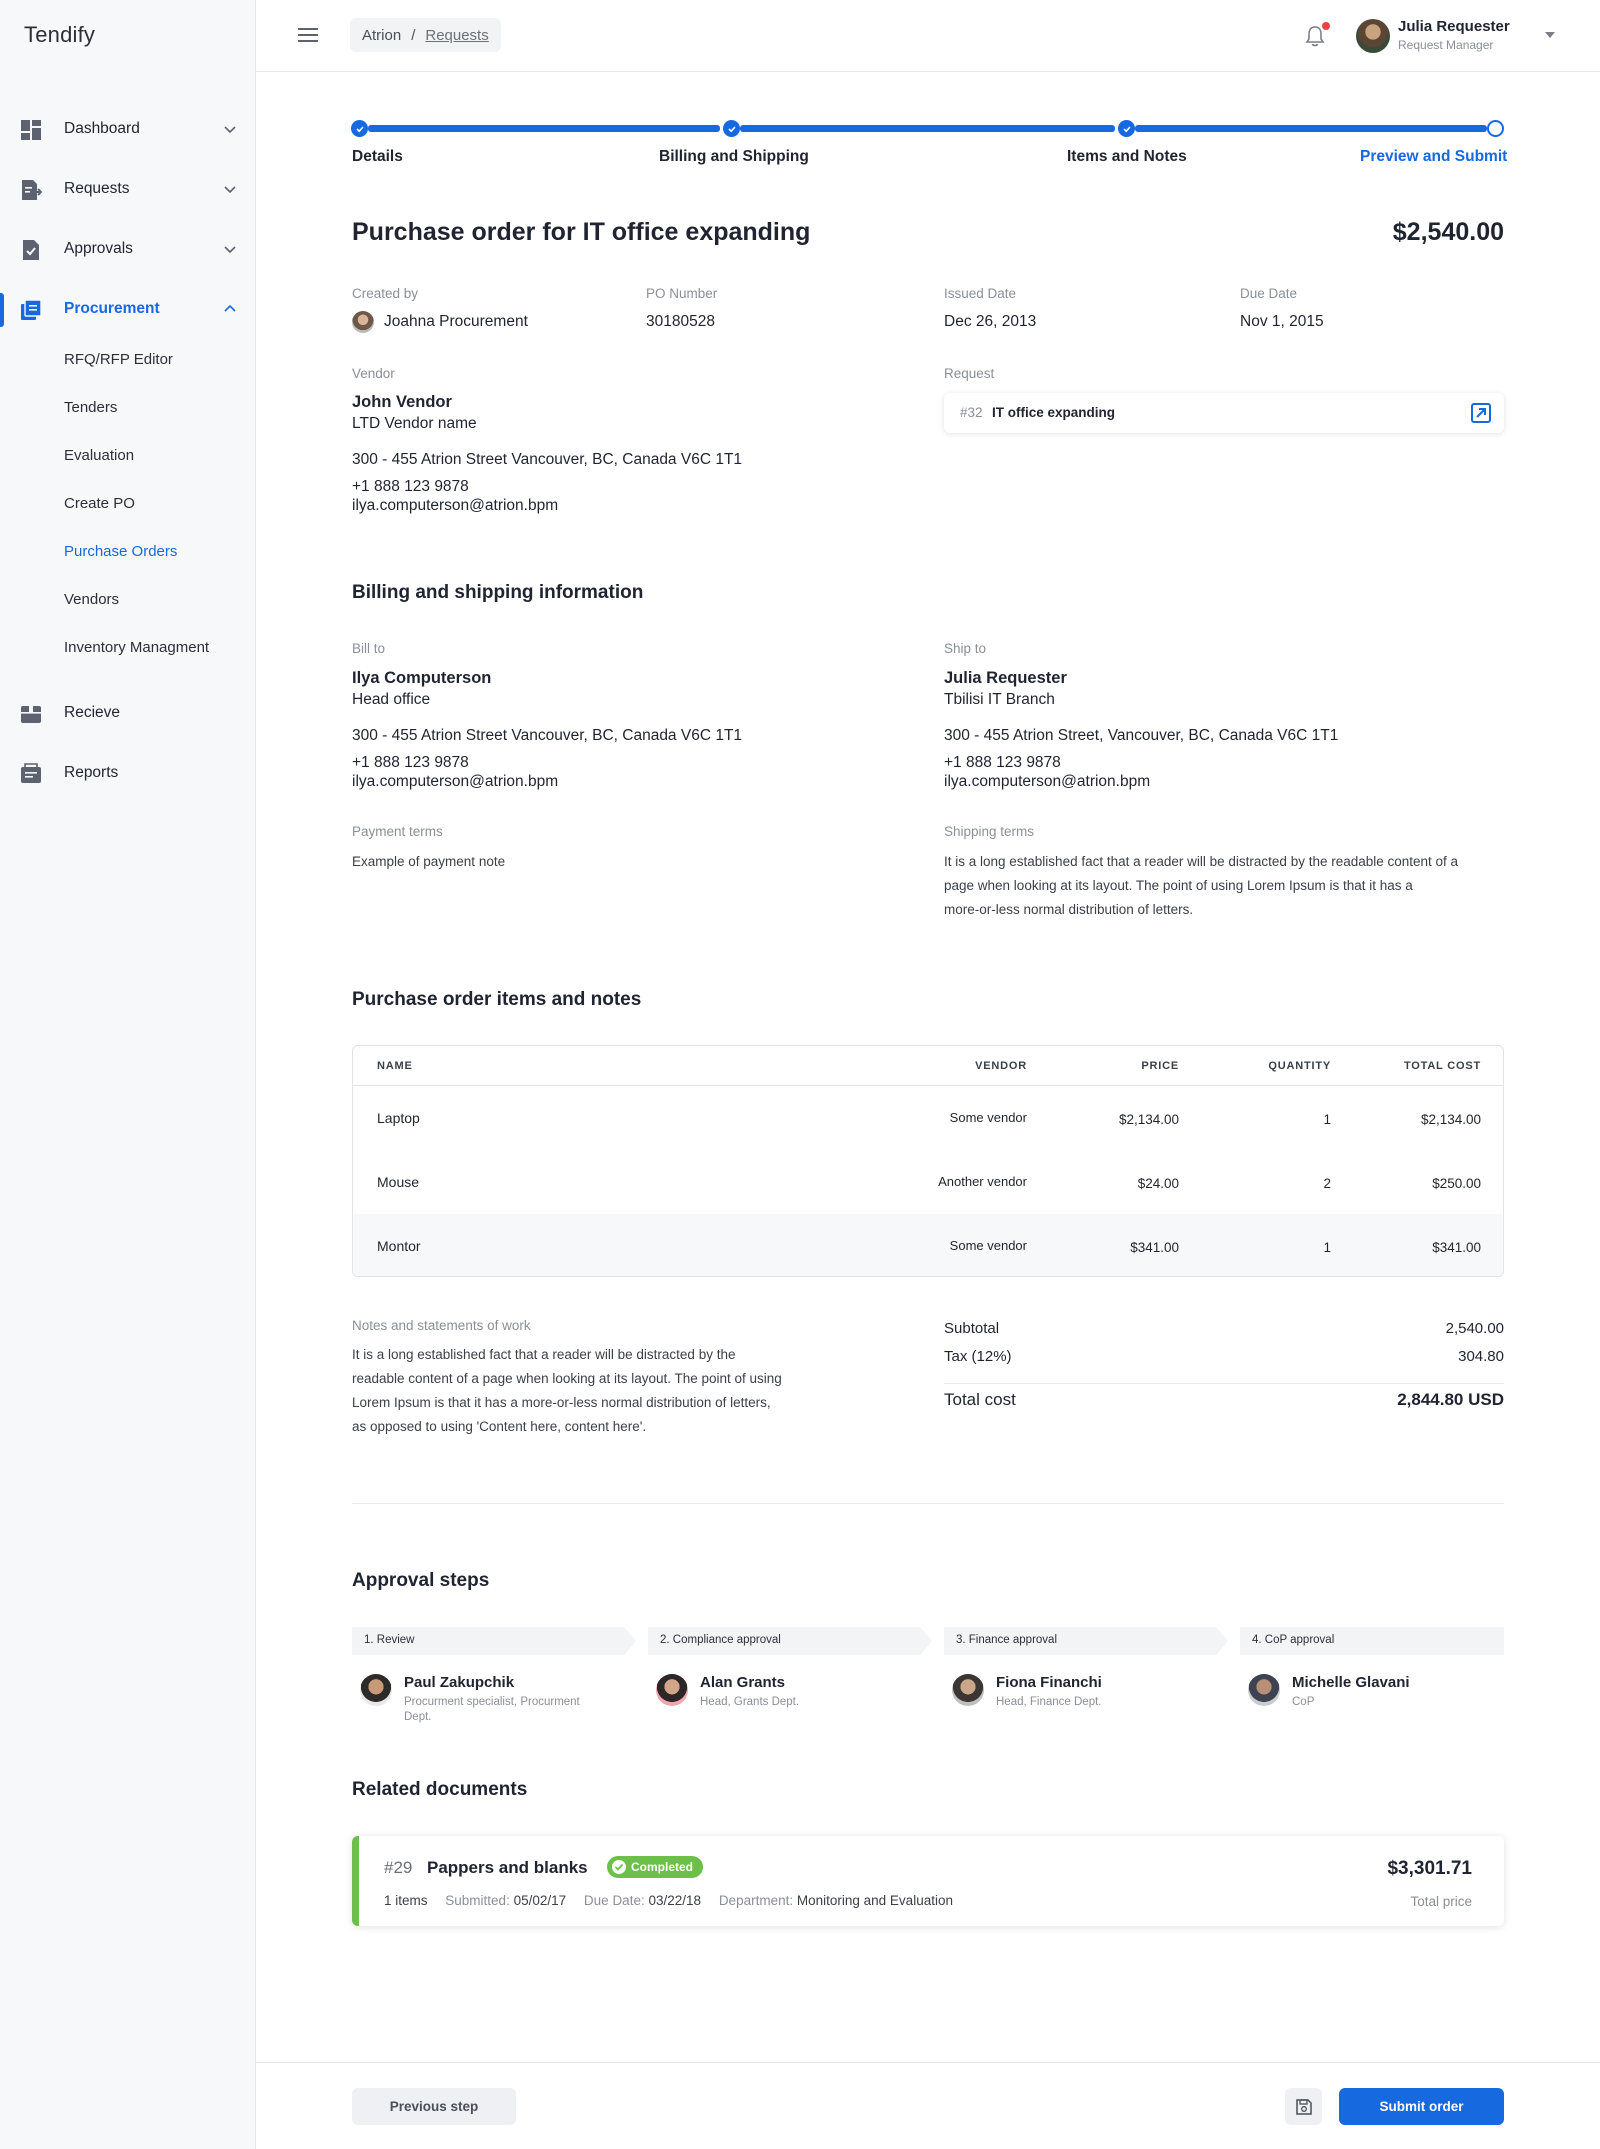  Describe the element at coordinates (928, 1245) in the screenshot. I see `table-row: Montor Some vendor $341.00 1 $341.00` at that location.